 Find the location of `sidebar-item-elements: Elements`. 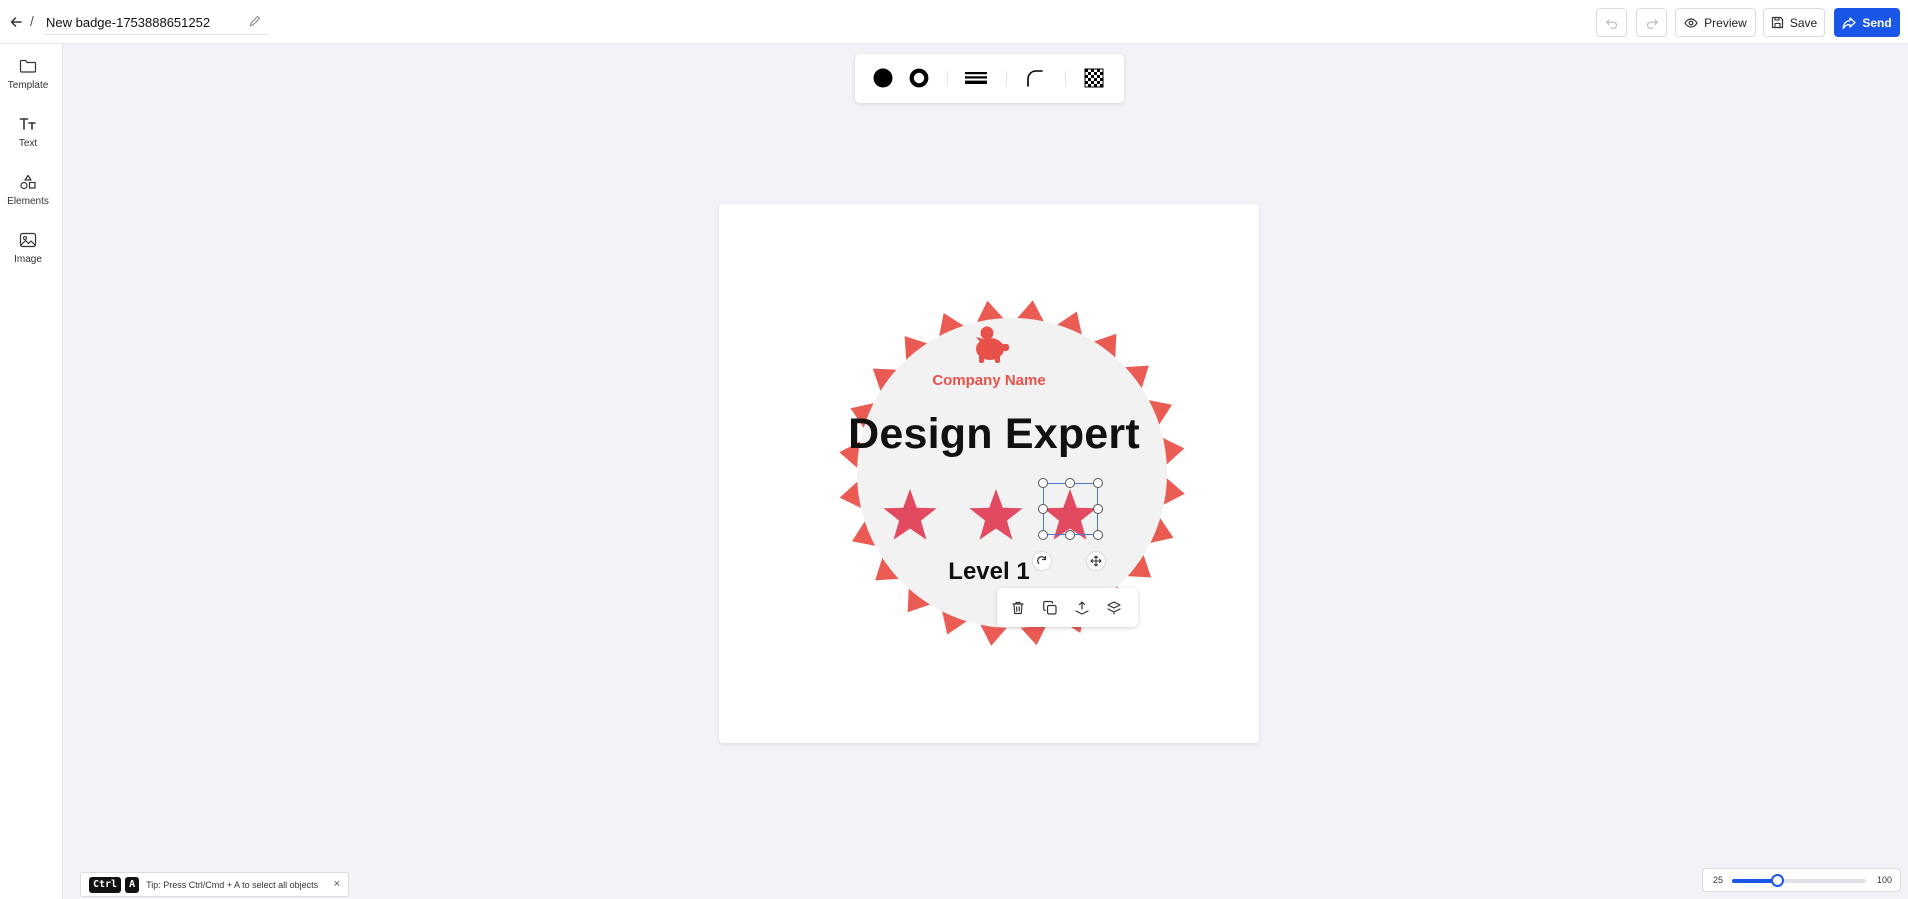

sidebar-item-elements: Elements is located at coordinates (28, 193).